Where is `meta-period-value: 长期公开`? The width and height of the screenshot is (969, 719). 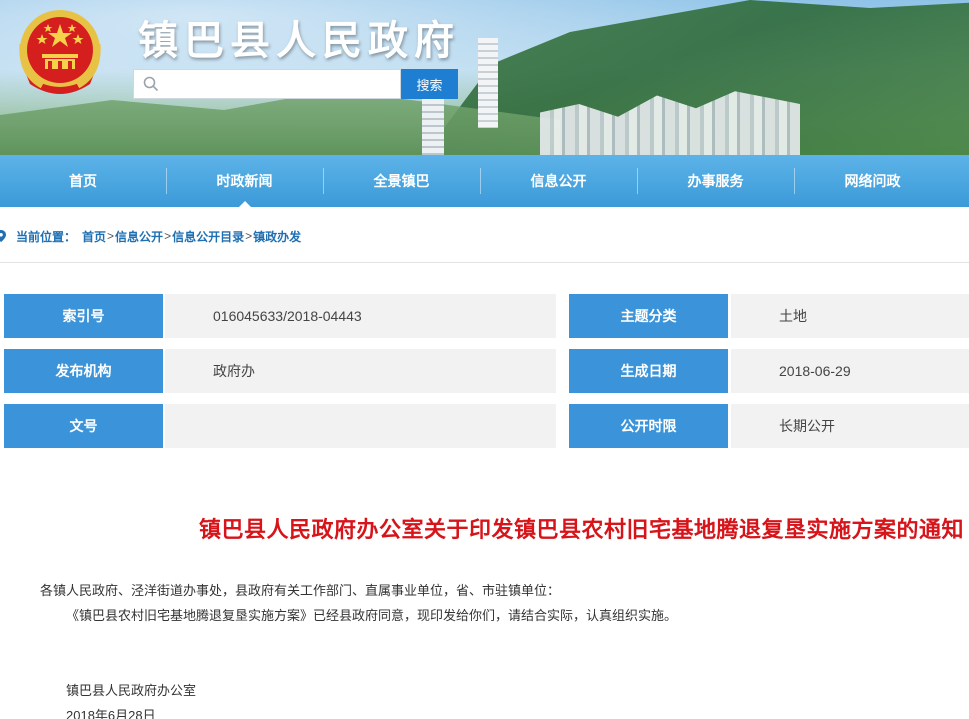 meta-period-value: 长期公开 is located at coordinates (850, 426).